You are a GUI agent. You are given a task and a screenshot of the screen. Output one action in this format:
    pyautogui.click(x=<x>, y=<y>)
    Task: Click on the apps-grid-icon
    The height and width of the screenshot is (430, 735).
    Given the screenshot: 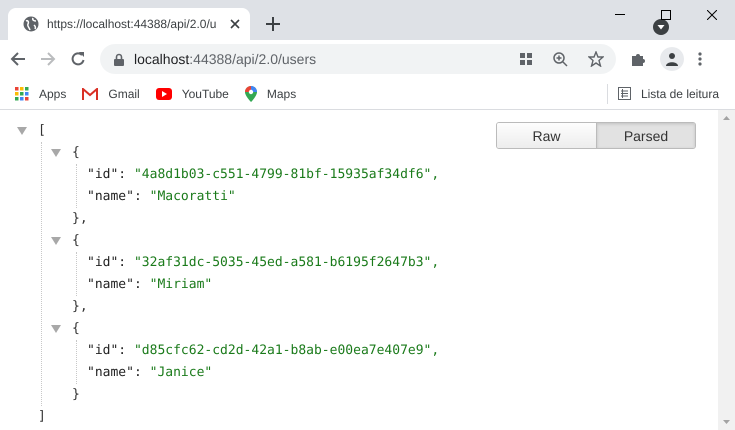 What is the action you would take?
    pyautogui.click(x=22, y=93)
    